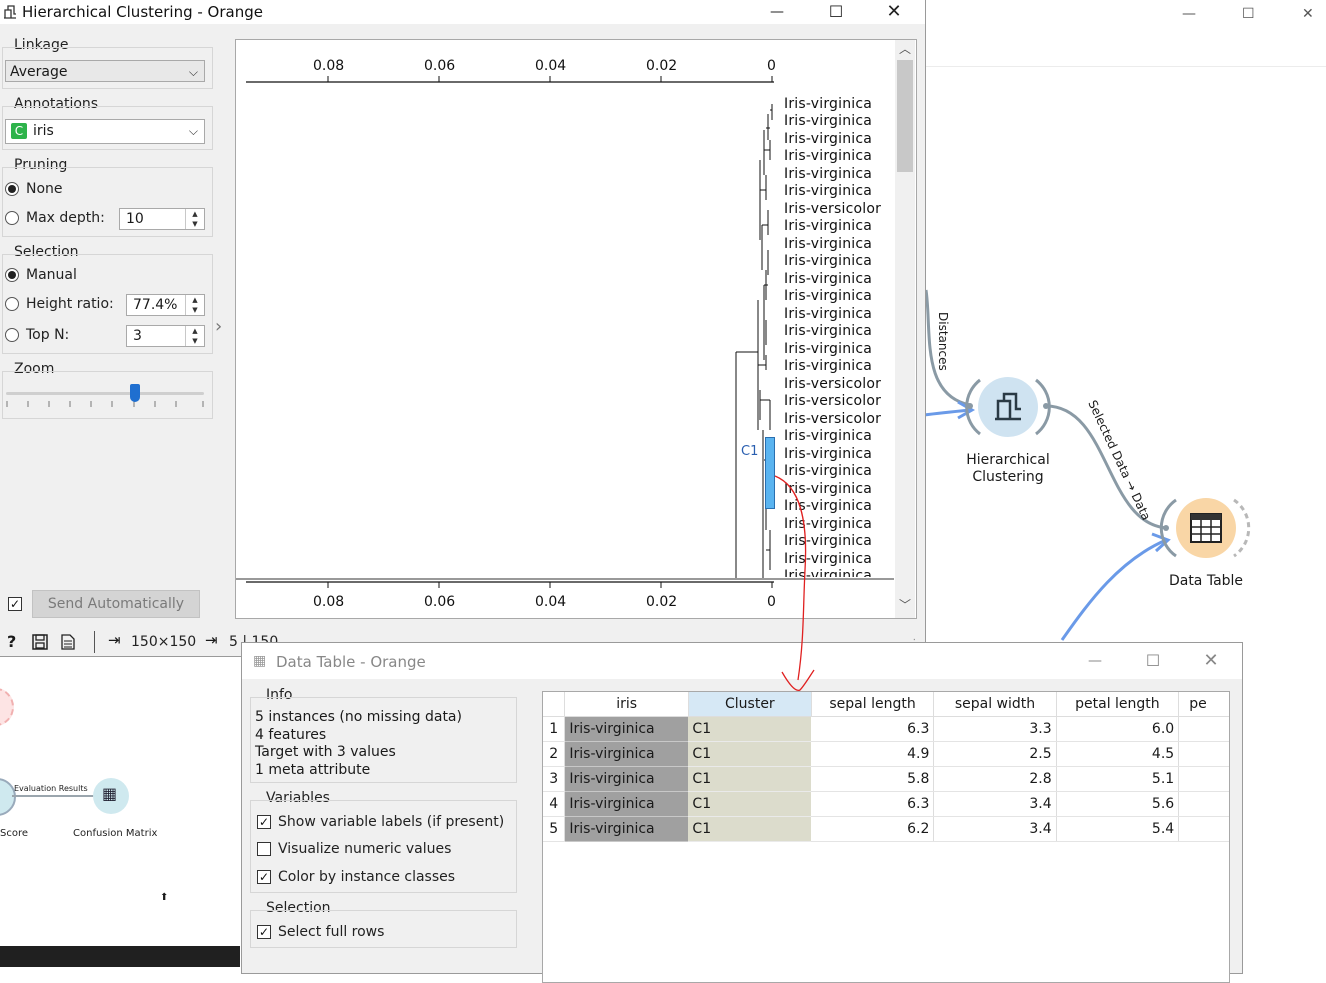 This screenshot has width=1326, height=983. What do you see at coordinates (554, 704) in the screenshot?
I see `corner-cell` at bounding box center [554, 704].